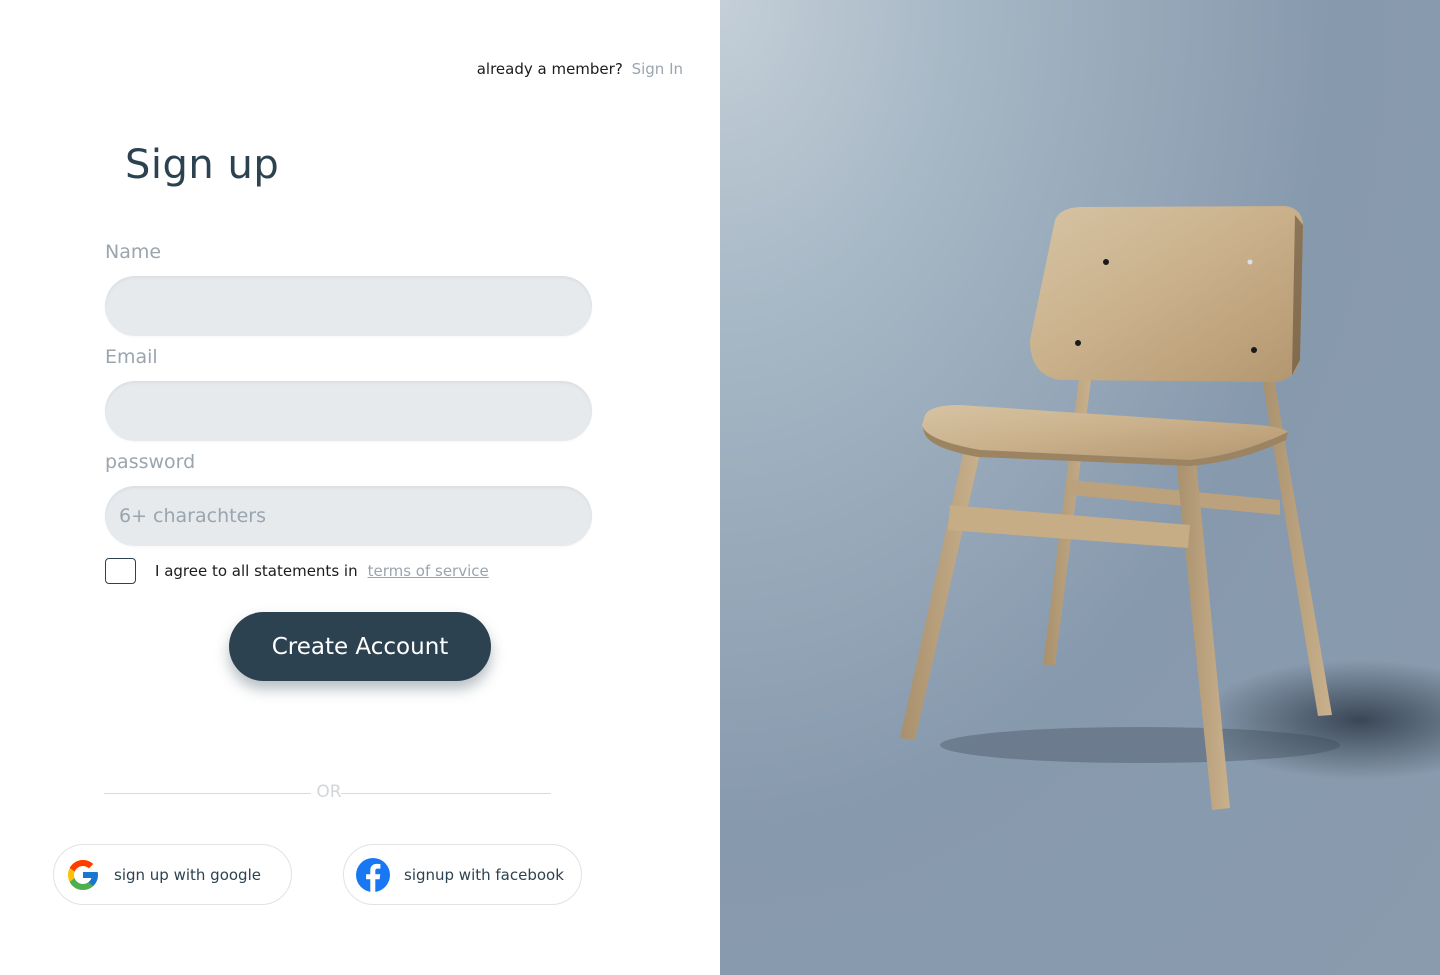 Image resolution: width=1440 pixels, height=975 pixels. What do you see at coordinates (202, 165) in the screenshot?
I see `page-title: Sign up` at bounding box center [202, 165].